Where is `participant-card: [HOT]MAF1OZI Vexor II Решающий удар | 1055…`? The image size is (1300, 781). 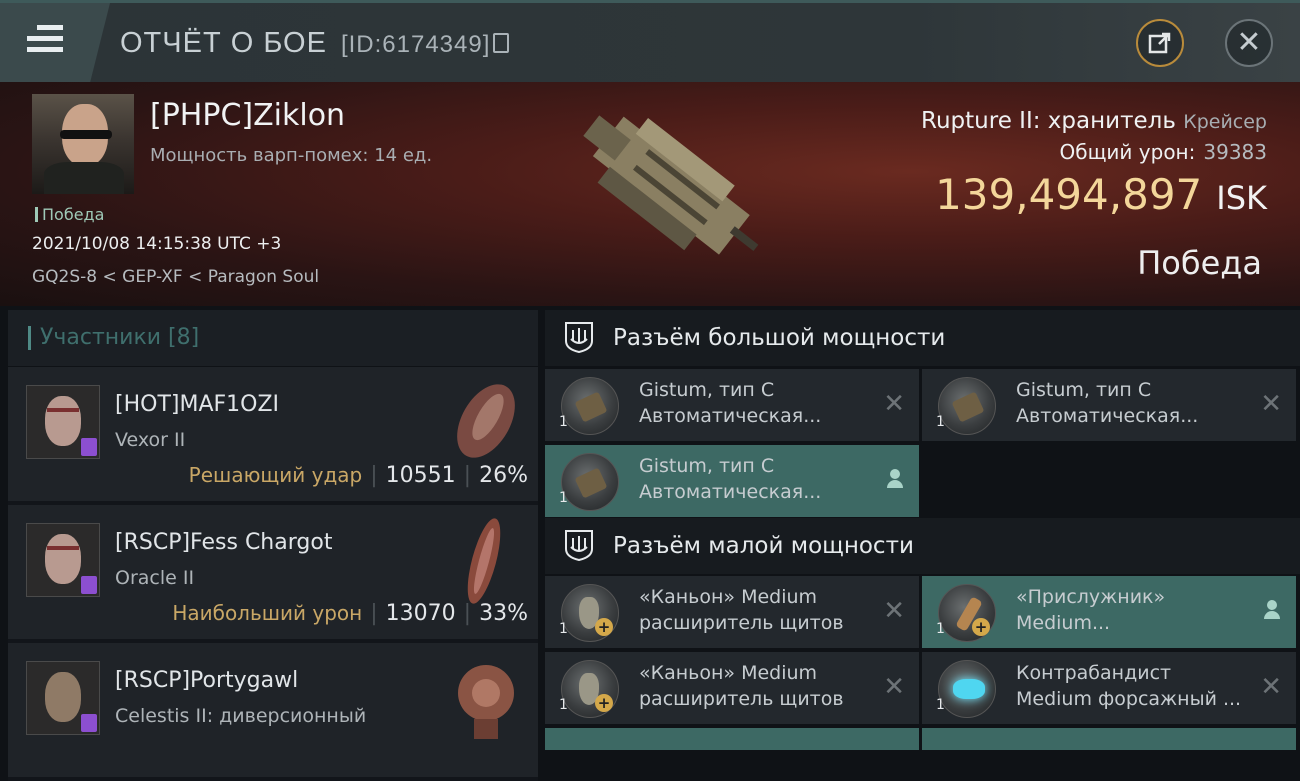
participant-card: [HOT]MAF1OZI Vexor II Решающий удар | 1055… is located at coordinates (273, 436).